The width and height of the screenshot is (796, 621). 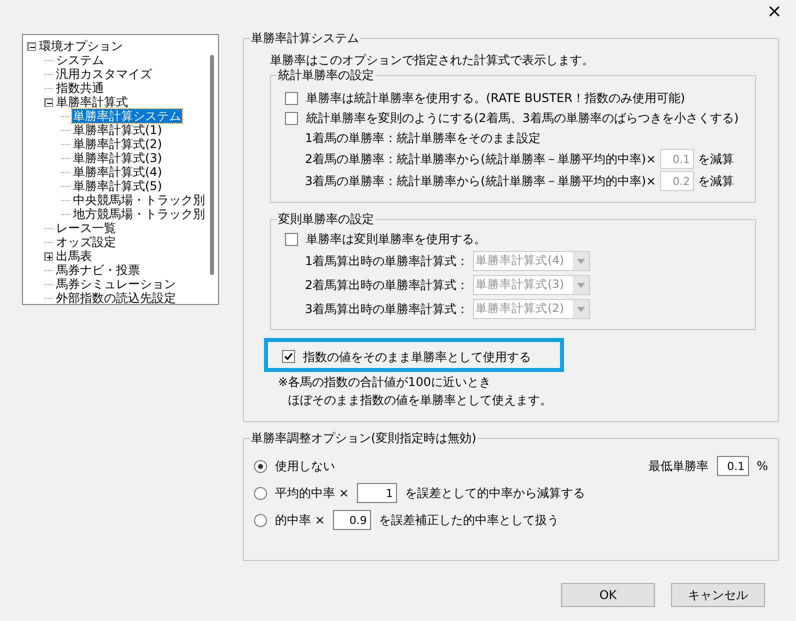 I want to click on combo-label: 1着馬算出時の単勝率計算式：, so click(x=387, y=261).